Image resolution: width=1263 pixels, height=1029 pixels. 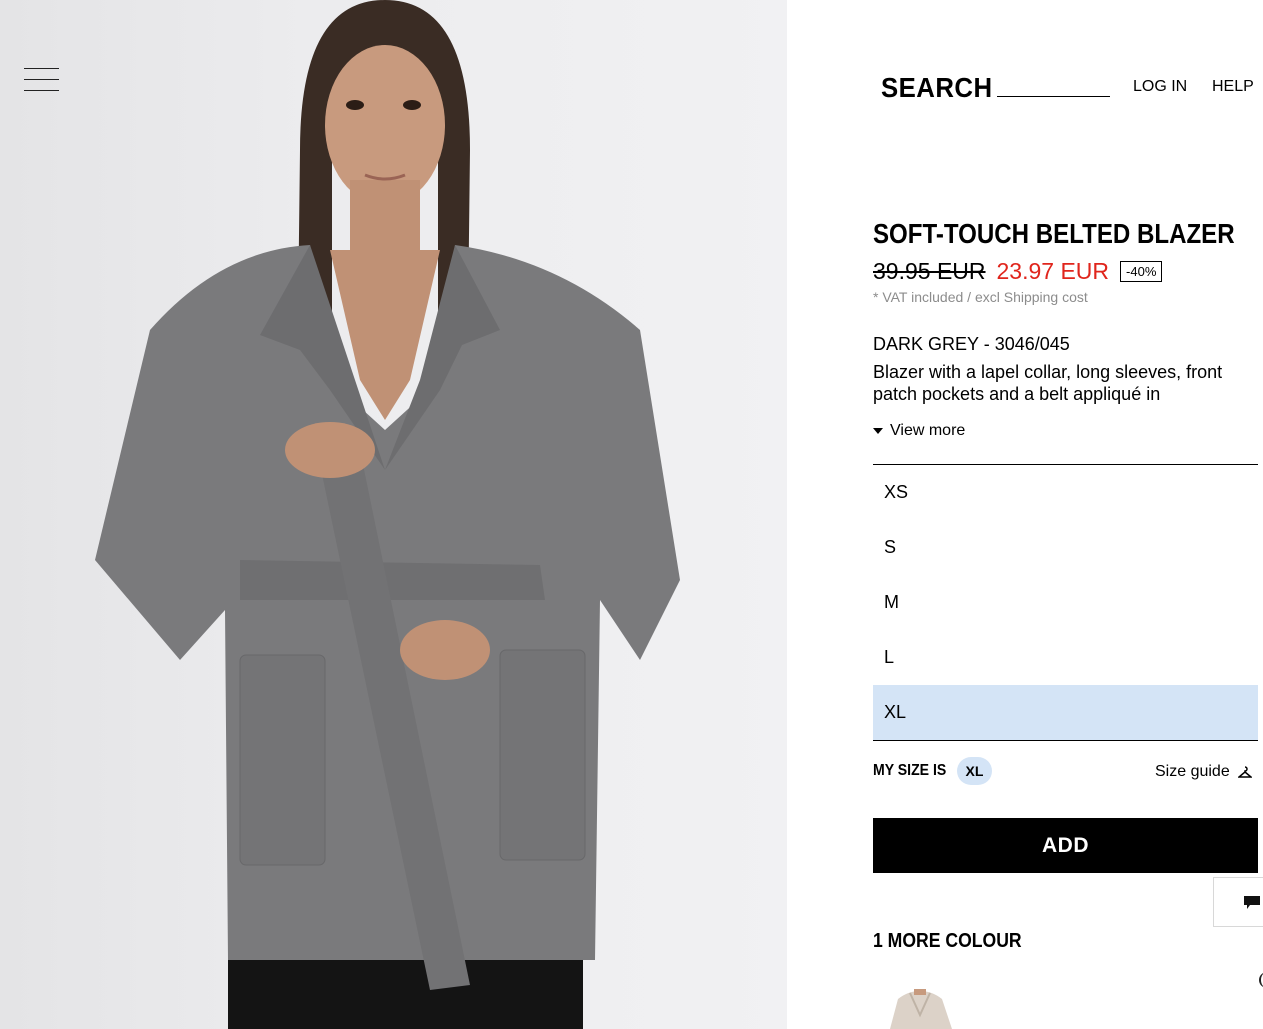 I want to click on size-option-xs: XS, so click(x=1065, y=492).